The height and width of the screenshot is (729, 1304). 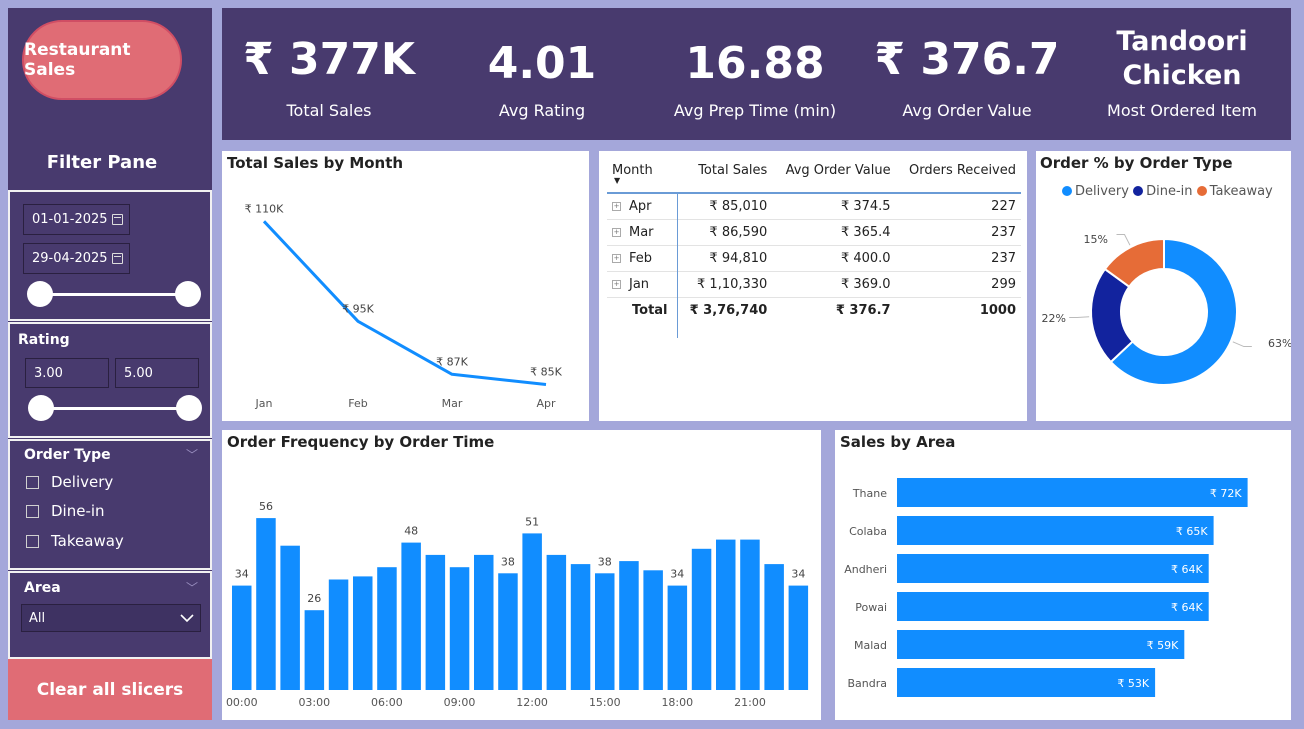 What do you see at coordinates (834, 284) in the screenshot?
I see `cell-avg-order-value: ₹ 369.0` at bounding box center [834, 284].